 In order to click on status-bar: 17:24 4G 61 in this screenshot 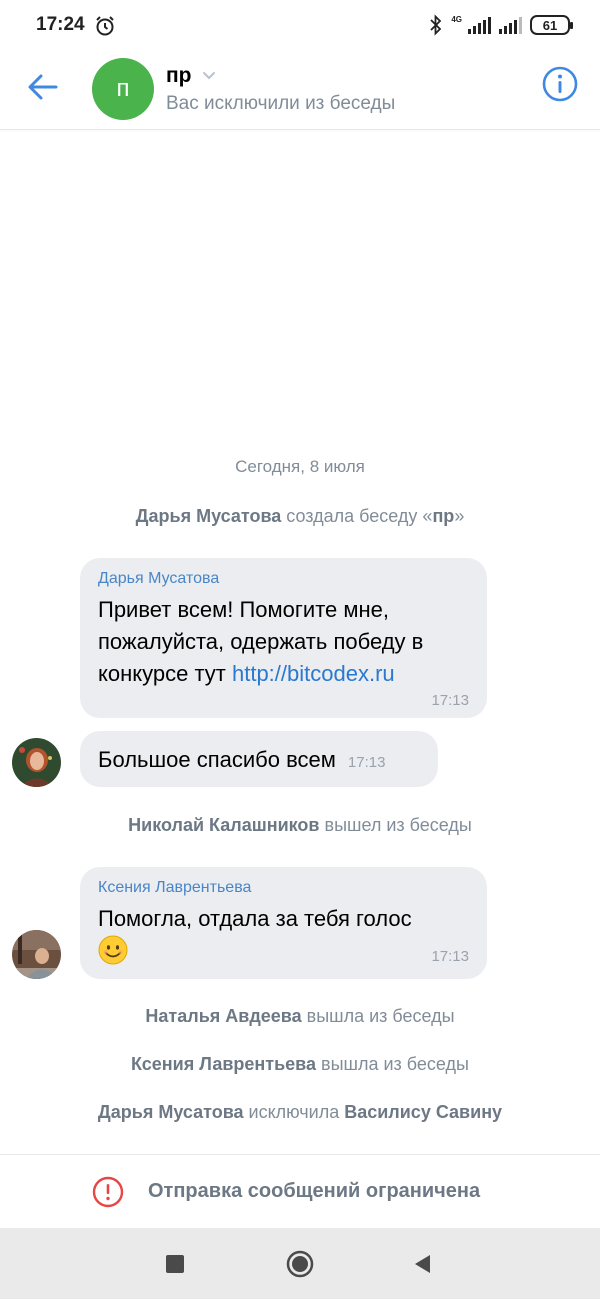, I will do `click(300, 26)`.